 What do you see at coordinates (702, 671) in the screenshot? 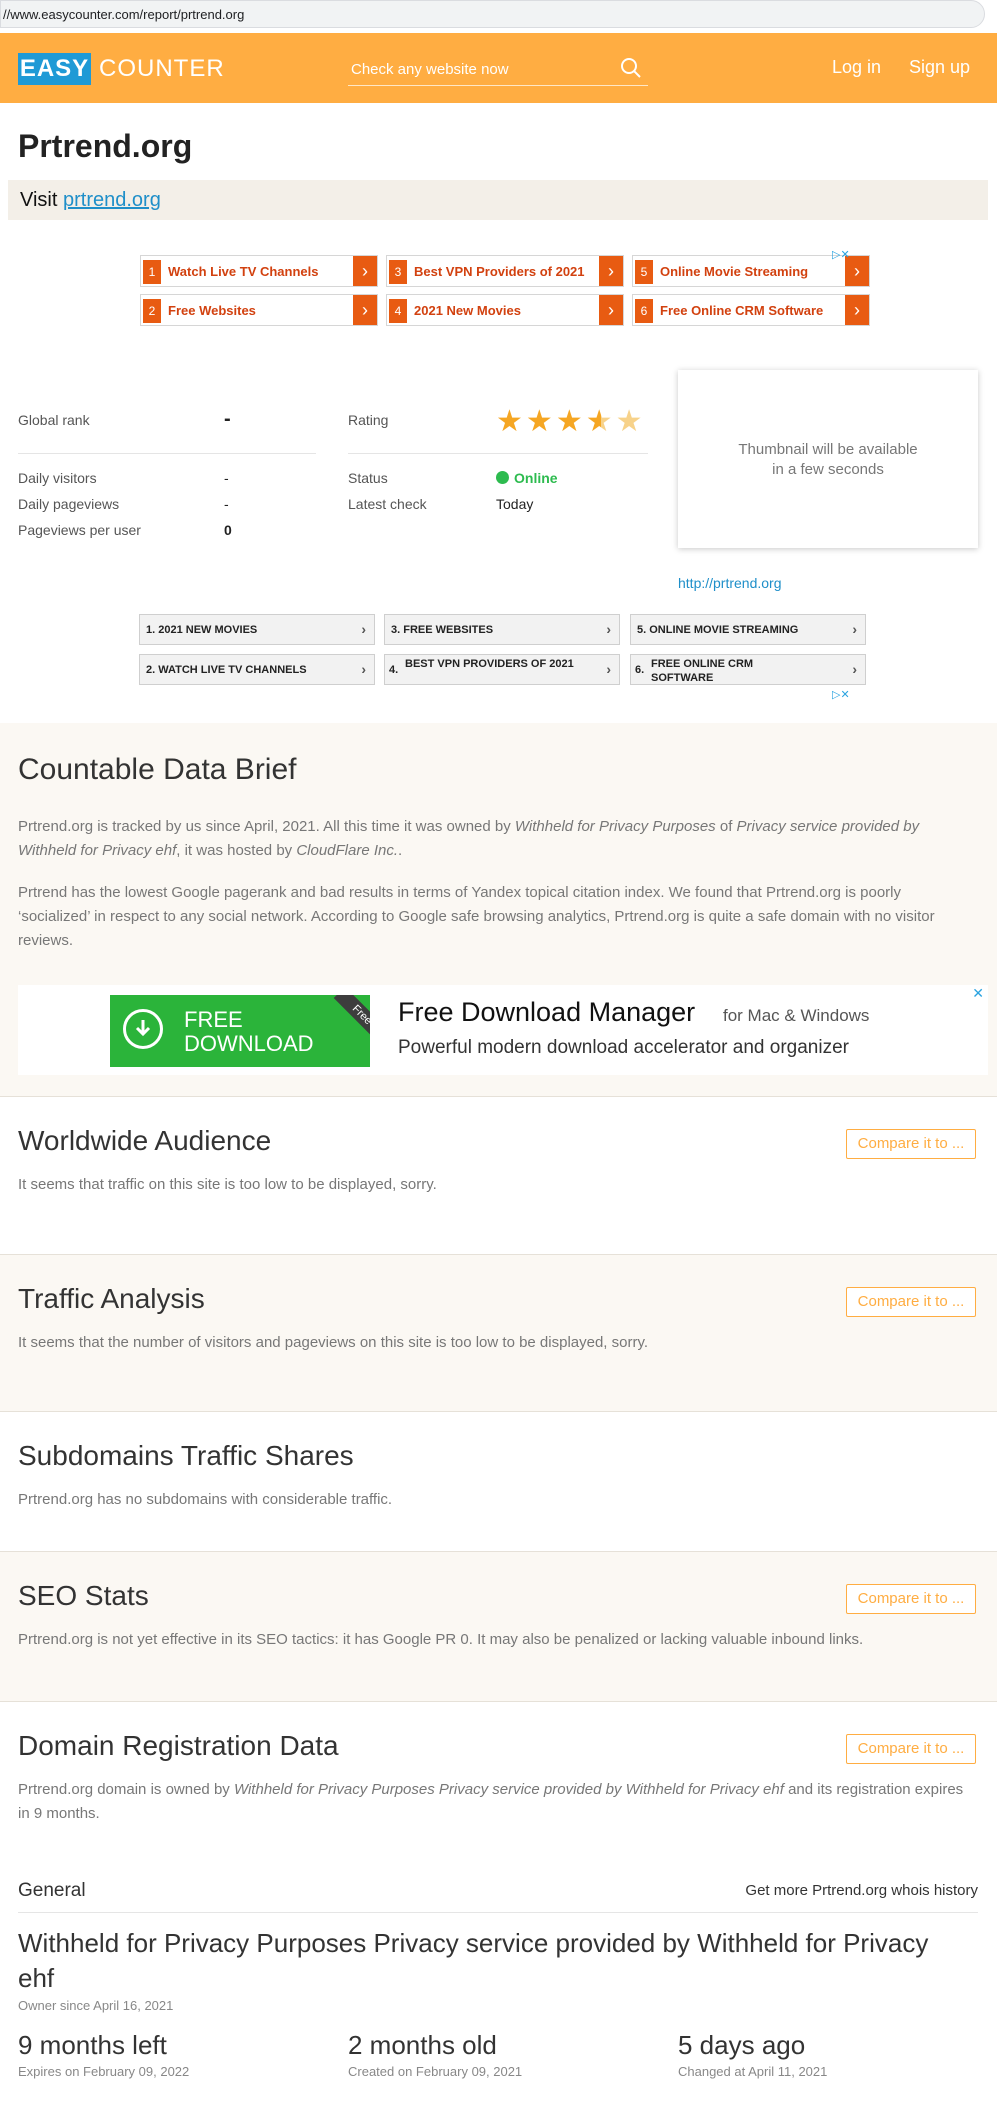
I see `ad-label: FREE ONLINE CRM SOFTWARE` at bounding box center [702, 671].